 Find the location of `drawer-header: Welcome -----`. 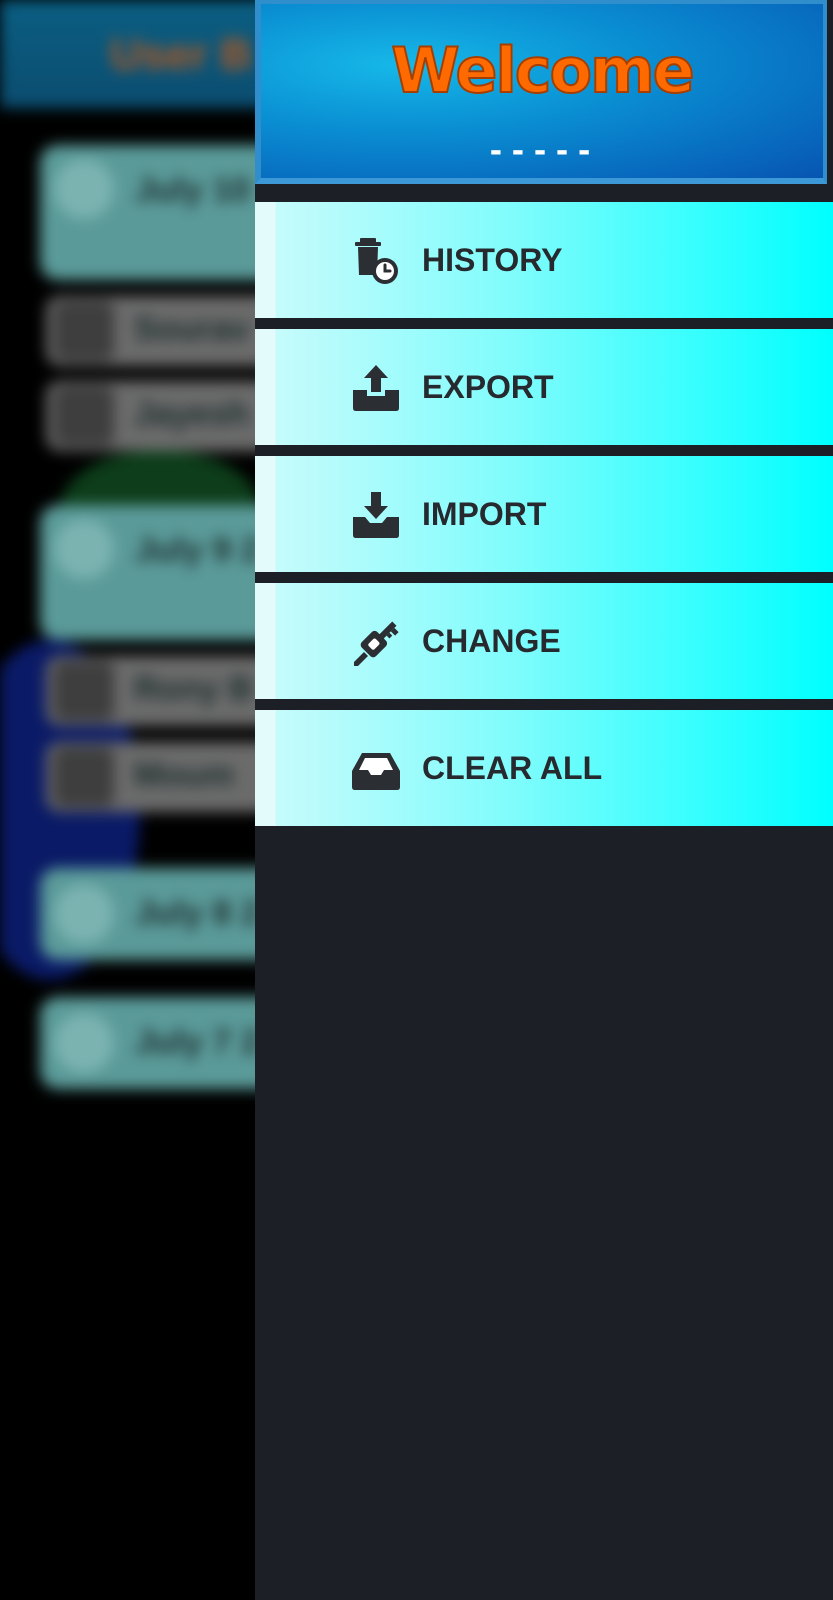

drawer-header: Welcome ----- is located at coordinates (541, 92).